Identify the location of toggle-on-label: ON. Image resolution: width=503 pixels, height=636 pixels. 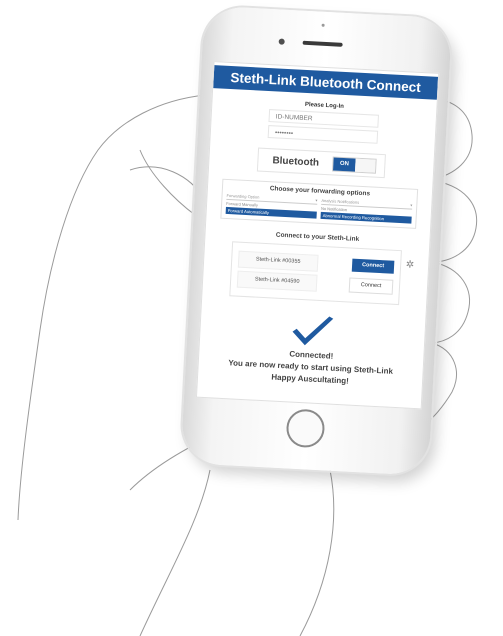
(344, 164).